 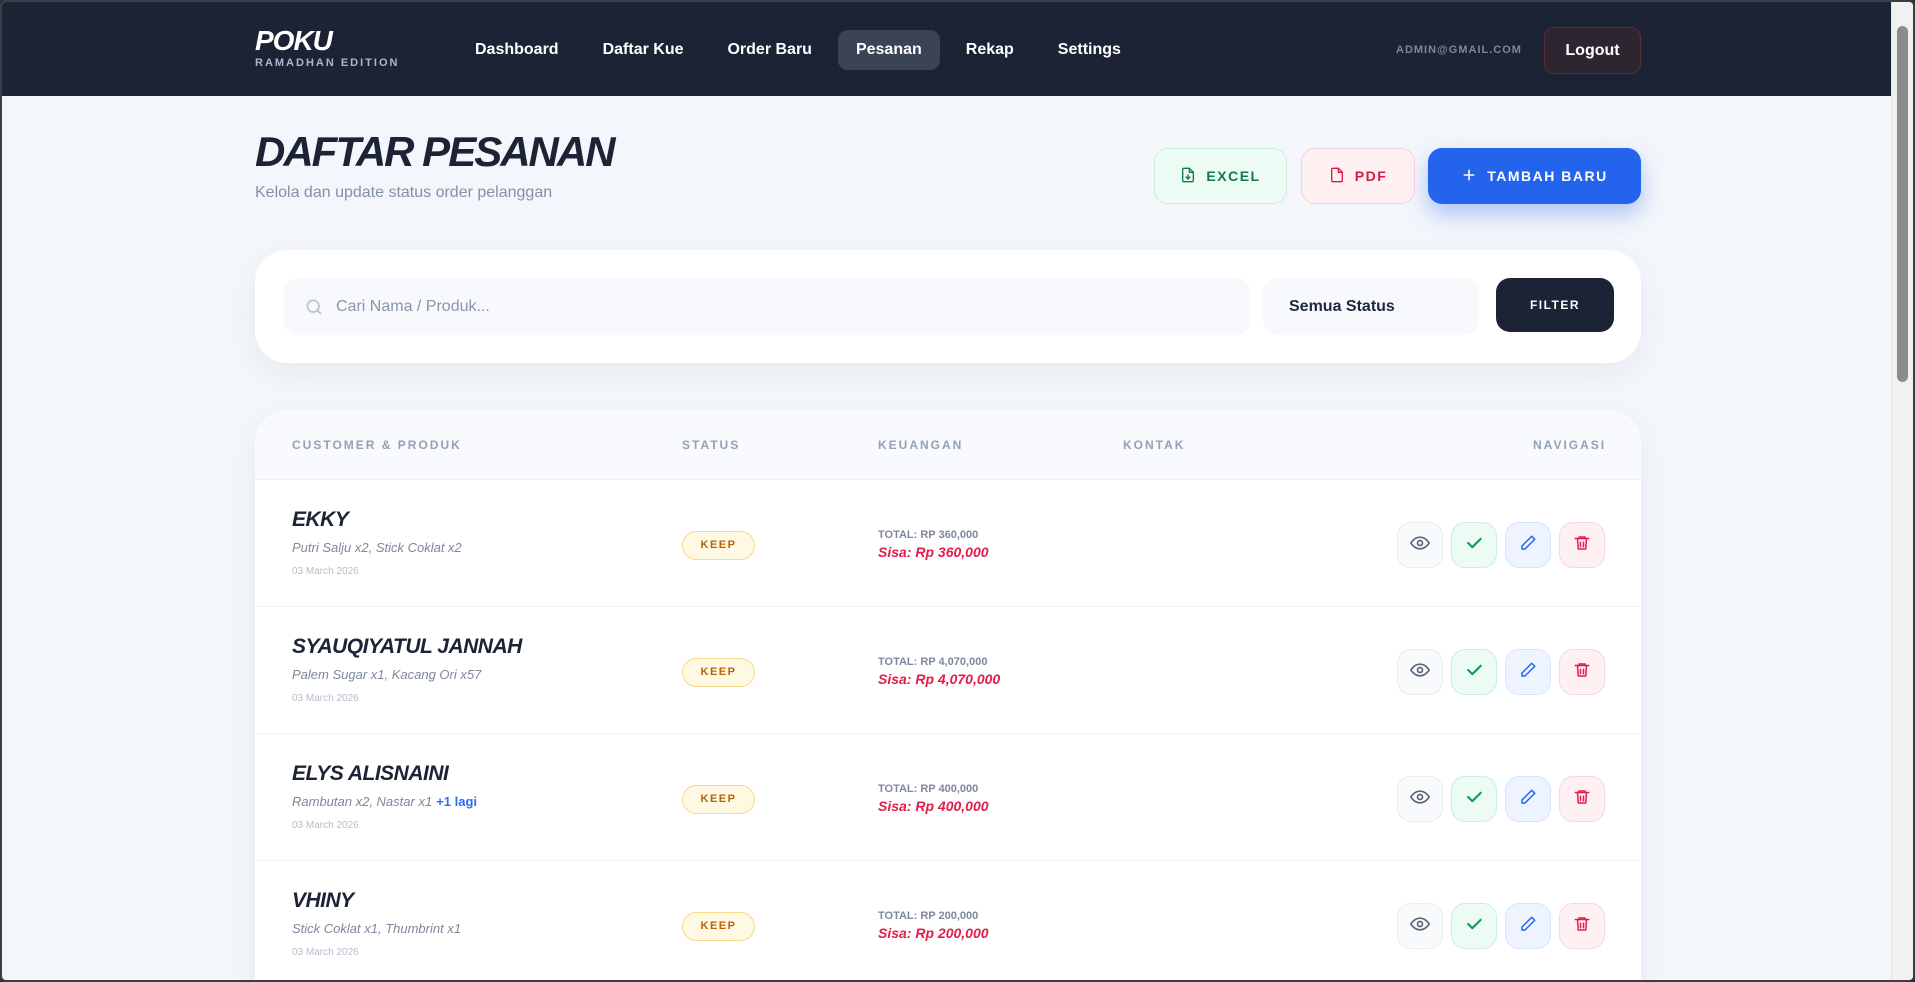 I want to click on search-icon, so click(x=314, y=309).